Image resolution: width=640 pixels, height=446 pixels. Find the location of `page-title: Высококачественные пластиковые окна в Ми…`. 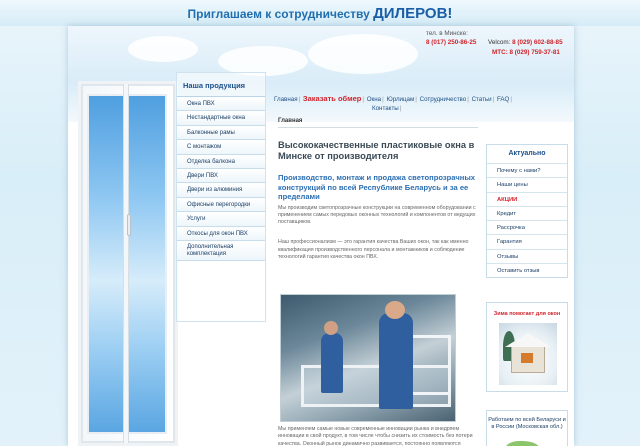

page-title: Высококачественные пластиковые окна в Ми… is located at coordinates (376, 150).